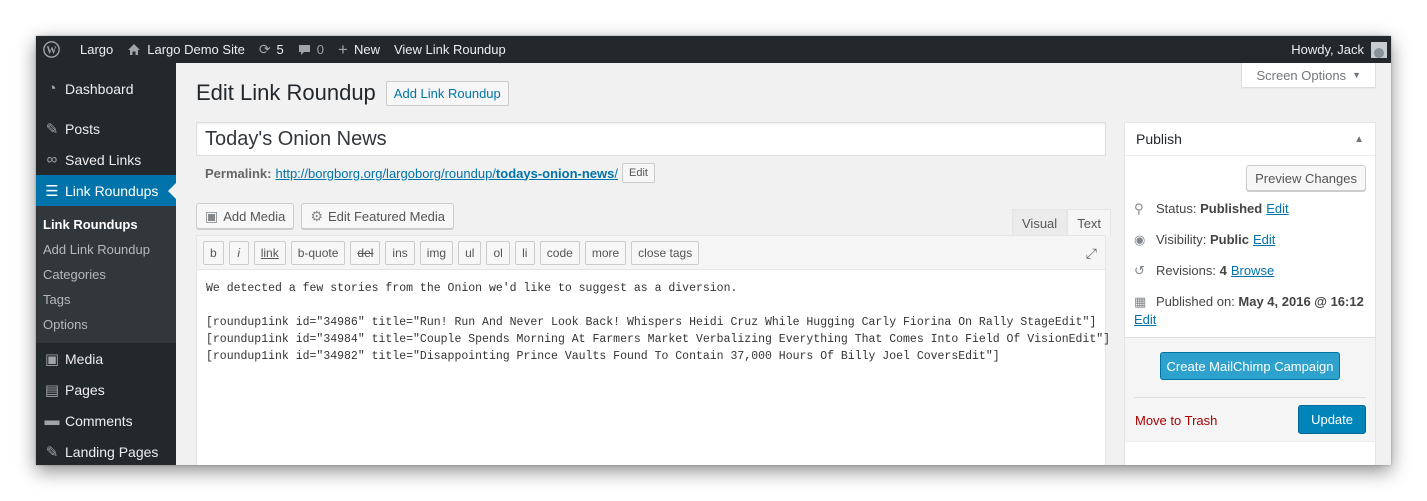 This screenshot has height=501, width=1427. What do you see at coordinates (436, 252) in the screenshot?
I see `quicktag-img-button: img` at bounding box center [436, 252].